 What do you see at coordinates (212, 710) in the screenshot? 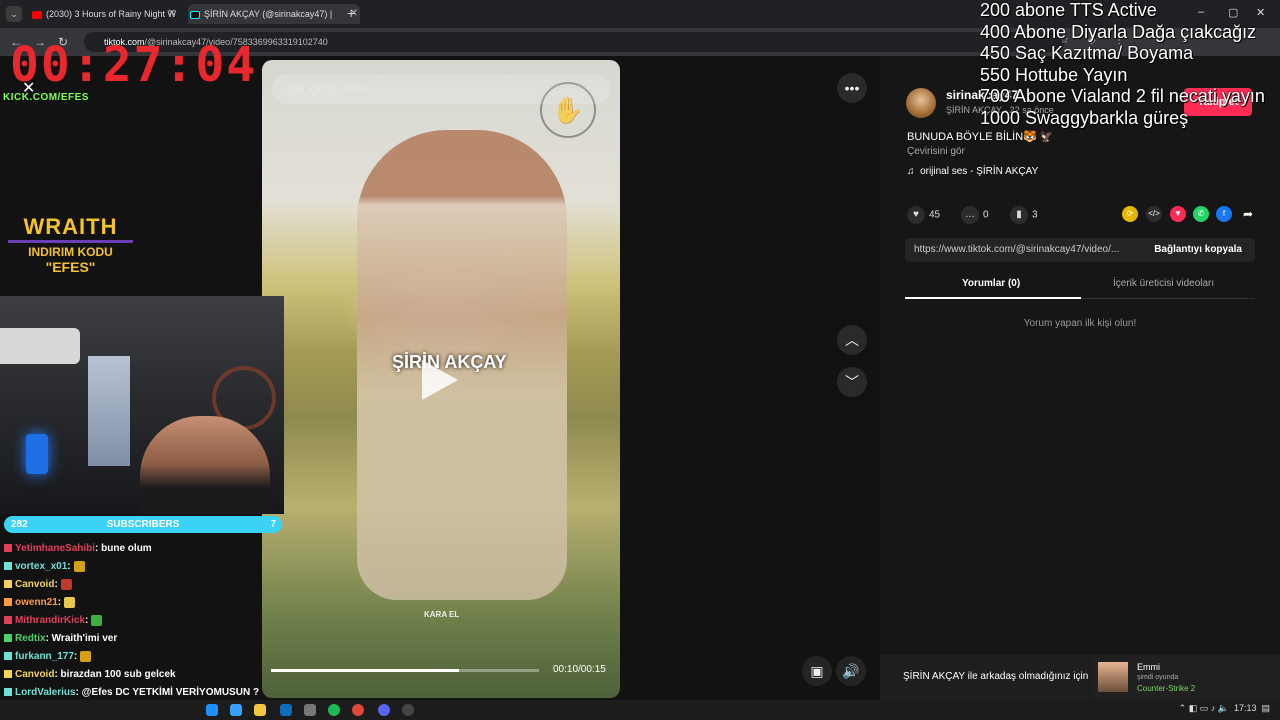
I see `edge-icon` at bounding box center [212, 710].